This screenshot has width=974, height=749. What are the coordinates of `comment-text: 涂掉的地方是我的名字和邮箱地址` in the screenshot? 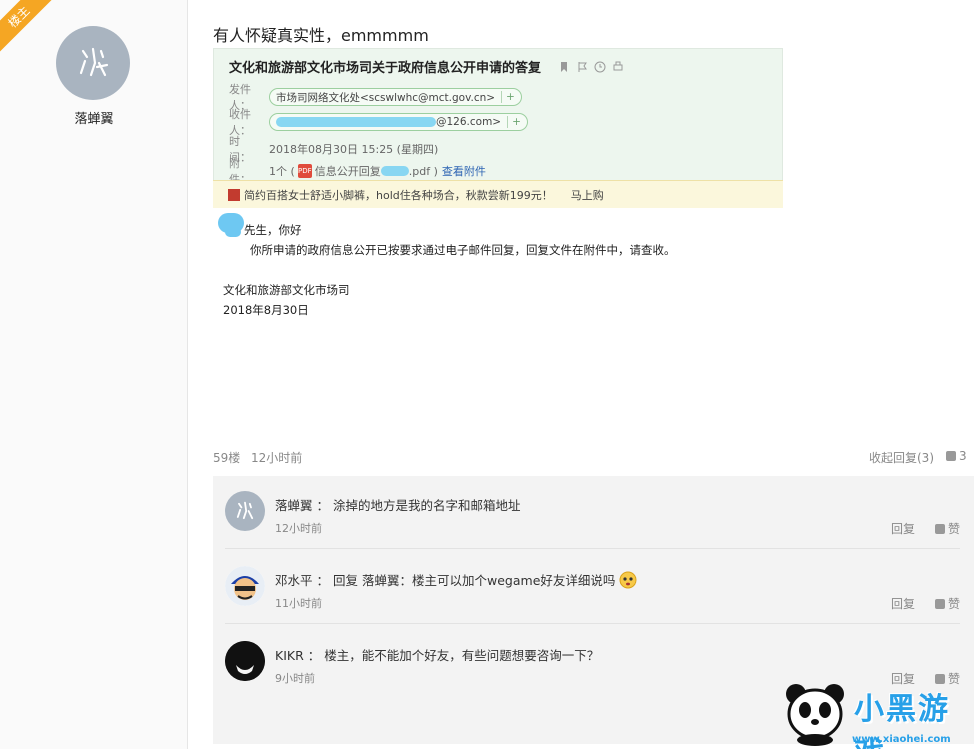 It's located at (427, 505).